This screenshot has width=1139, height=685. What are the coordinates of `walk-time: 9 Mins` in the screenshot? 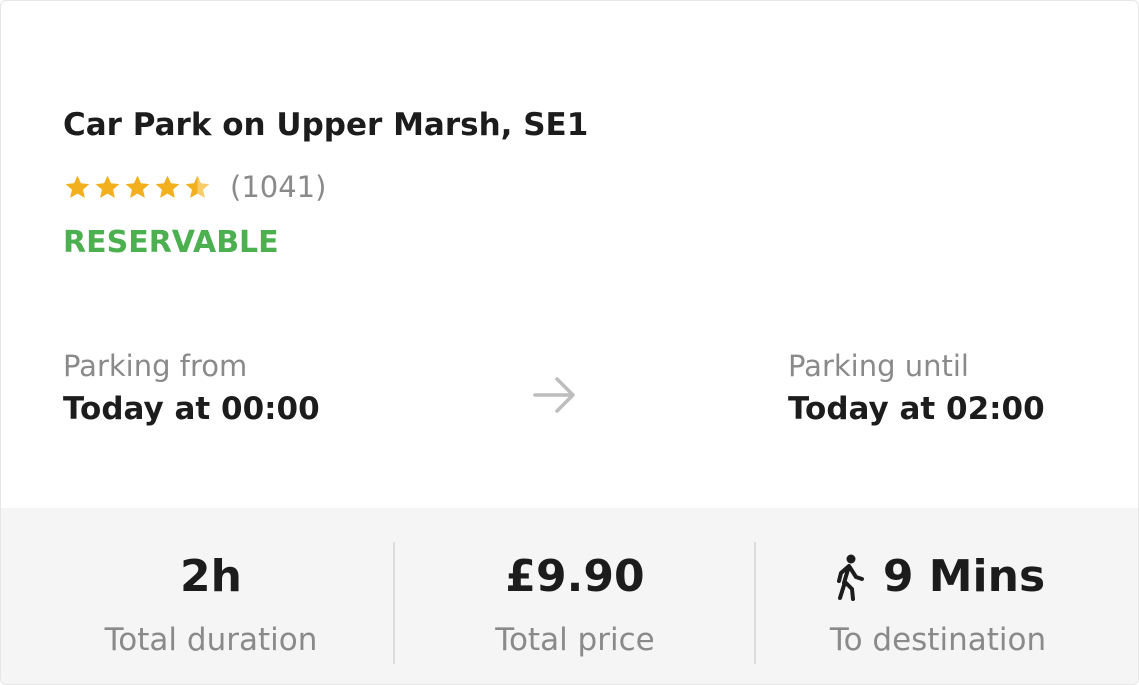 It's located at (938, 577).